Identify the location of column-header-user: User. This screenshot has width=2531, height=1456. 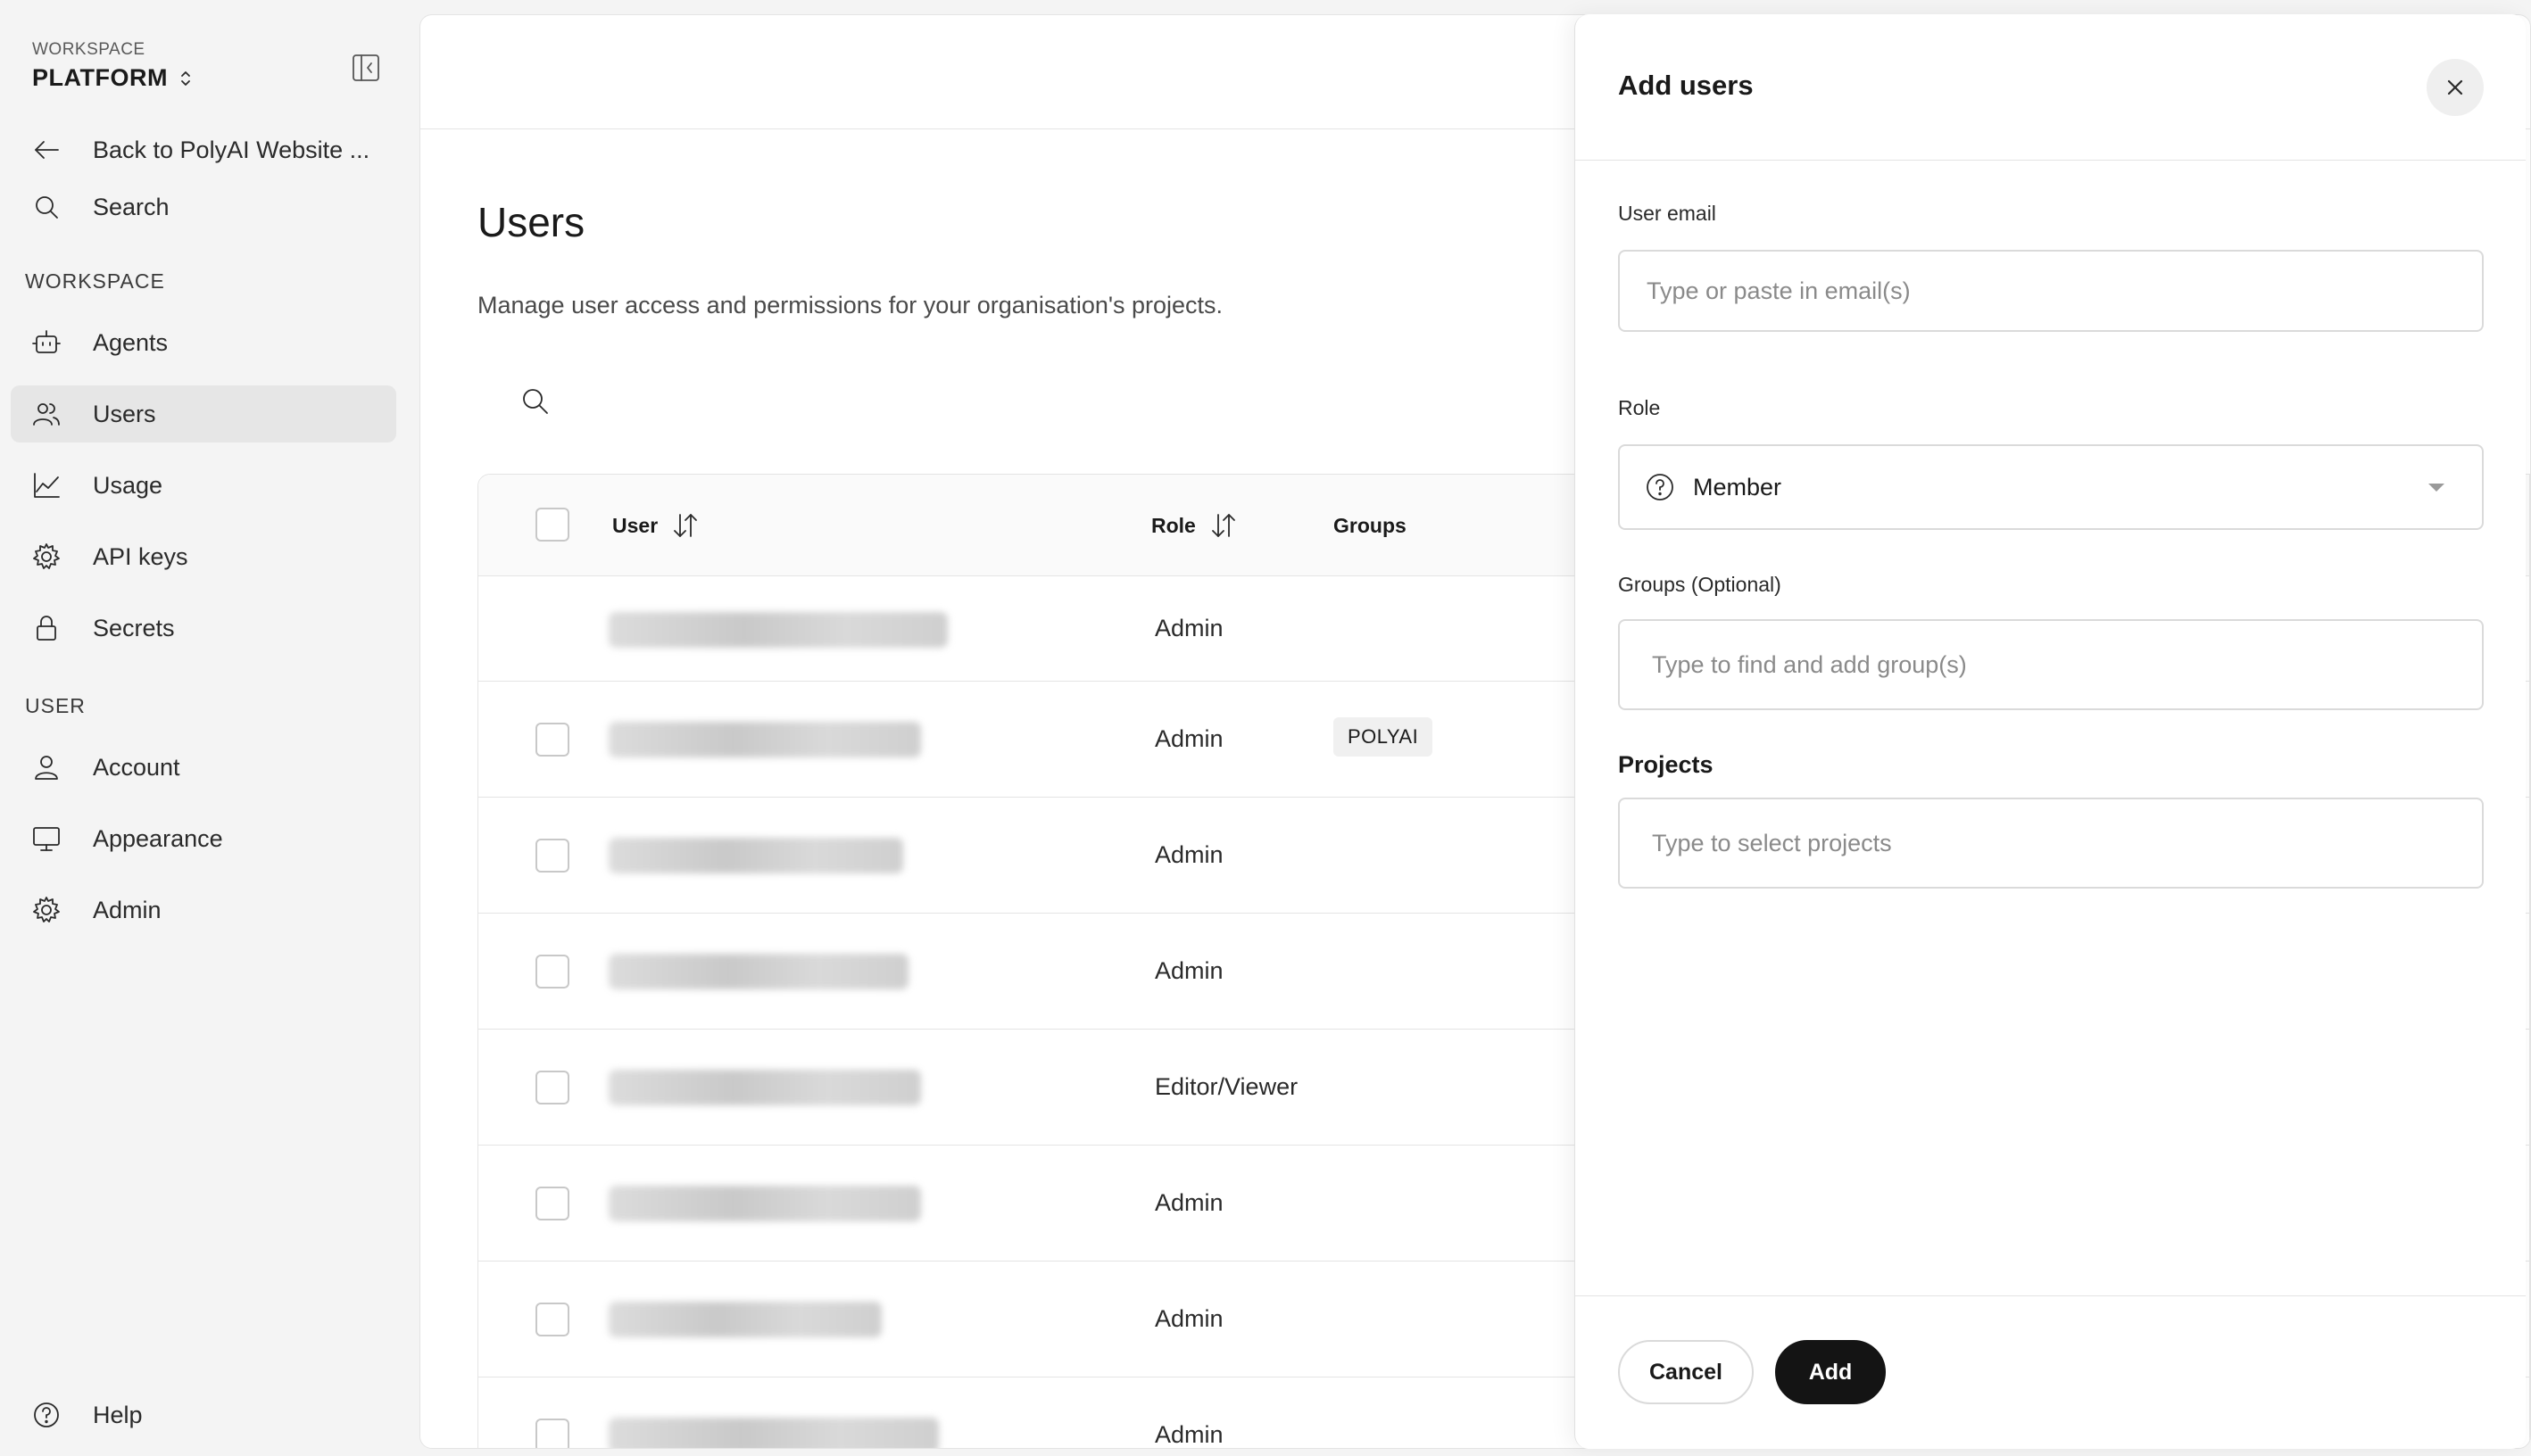
(656, 525).